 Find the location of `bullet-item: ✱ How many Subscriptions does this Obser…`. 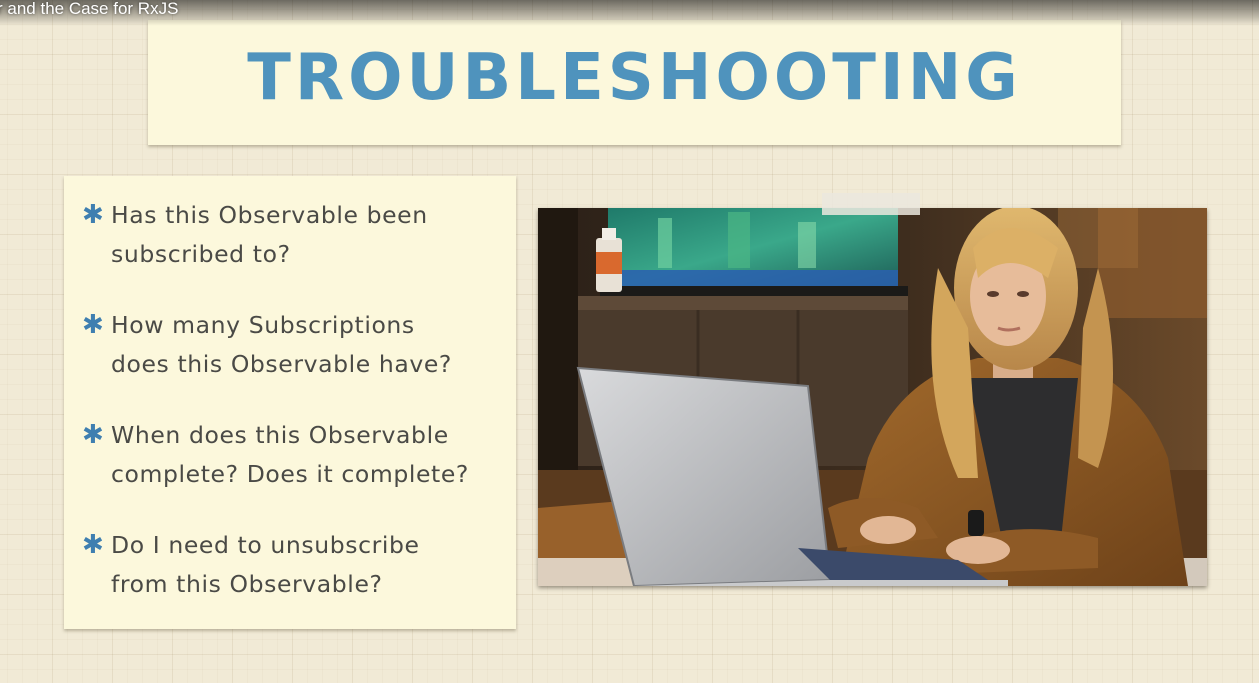

bullet-item: ✱ How many Subscriptions does this Obser… is located at coordinates (297, 345).